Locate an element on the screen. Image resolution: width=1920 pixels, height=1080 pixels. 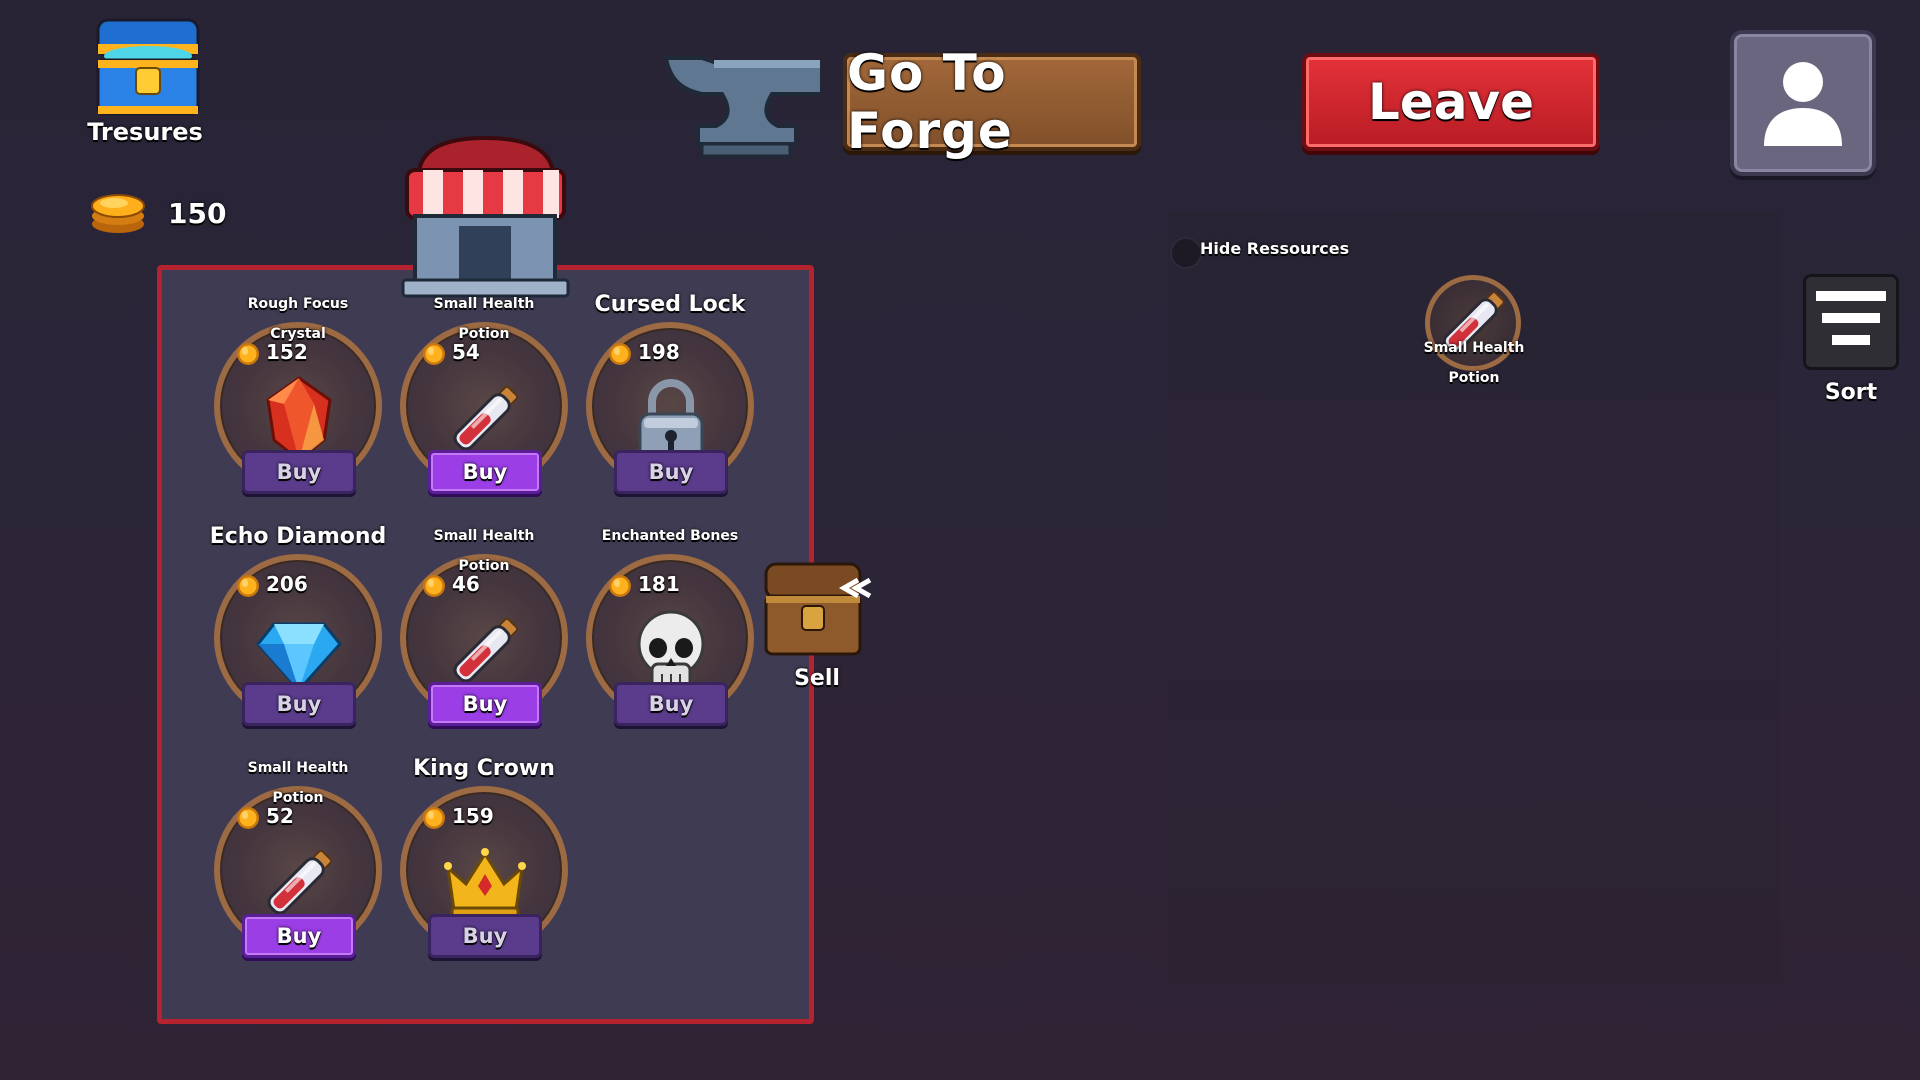
profile-button is located at coordinates (1803, 103).